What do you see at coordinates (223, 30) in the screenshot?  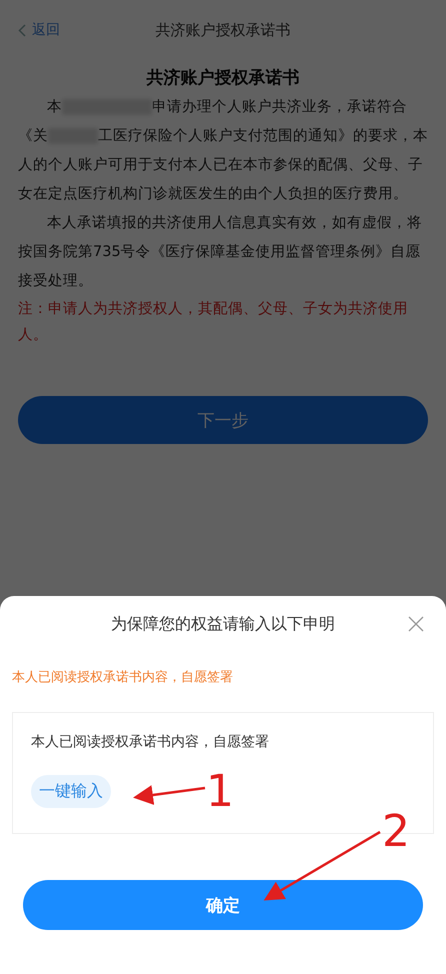 I see `page-title: 共济账户授权承诺书` at bounding box center [223, 30].